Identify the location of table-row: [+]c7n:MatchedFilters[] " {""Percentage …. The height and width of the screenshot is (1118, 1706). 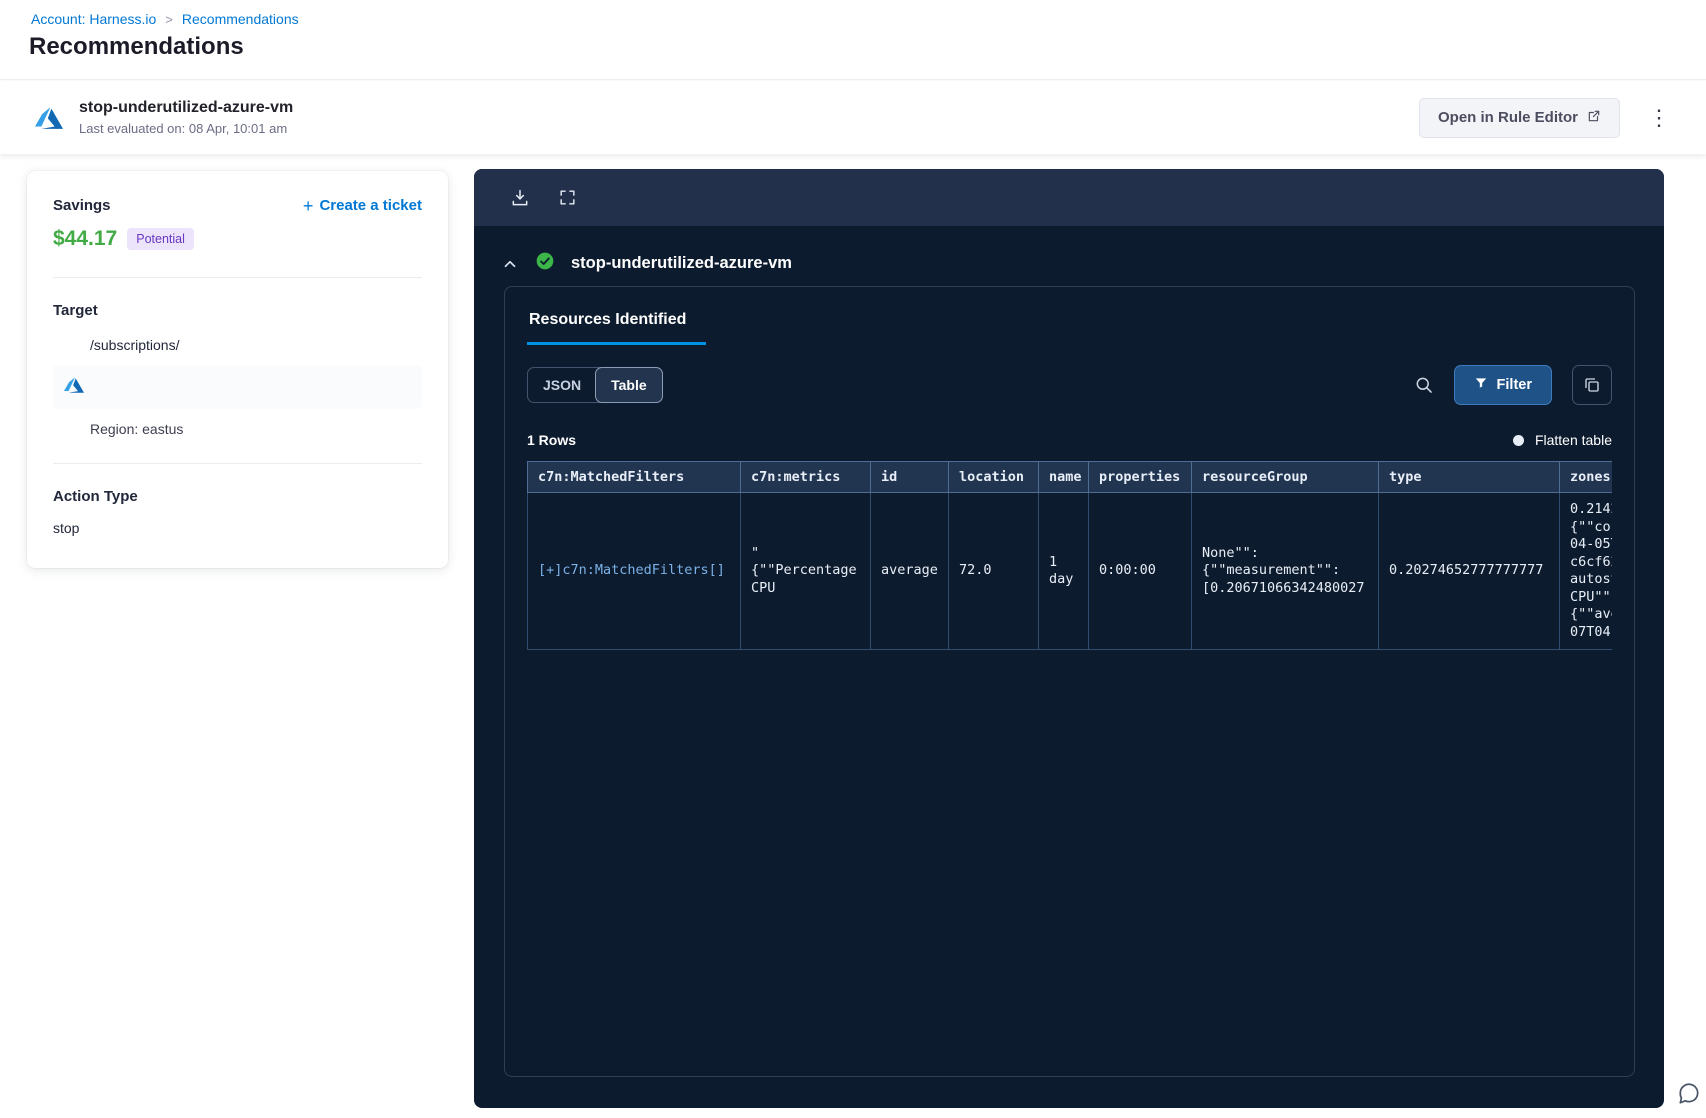
(1069, 571).